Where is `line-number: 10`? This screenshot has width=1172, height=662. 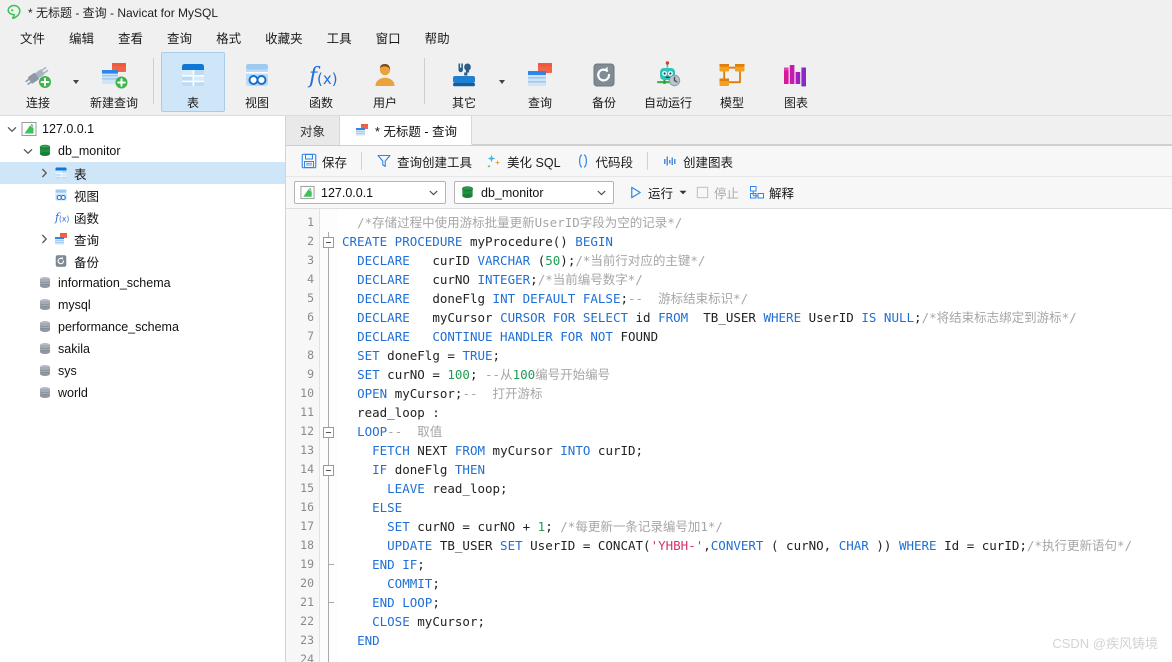
line-number: 10 is located at coordinates (307, 393).